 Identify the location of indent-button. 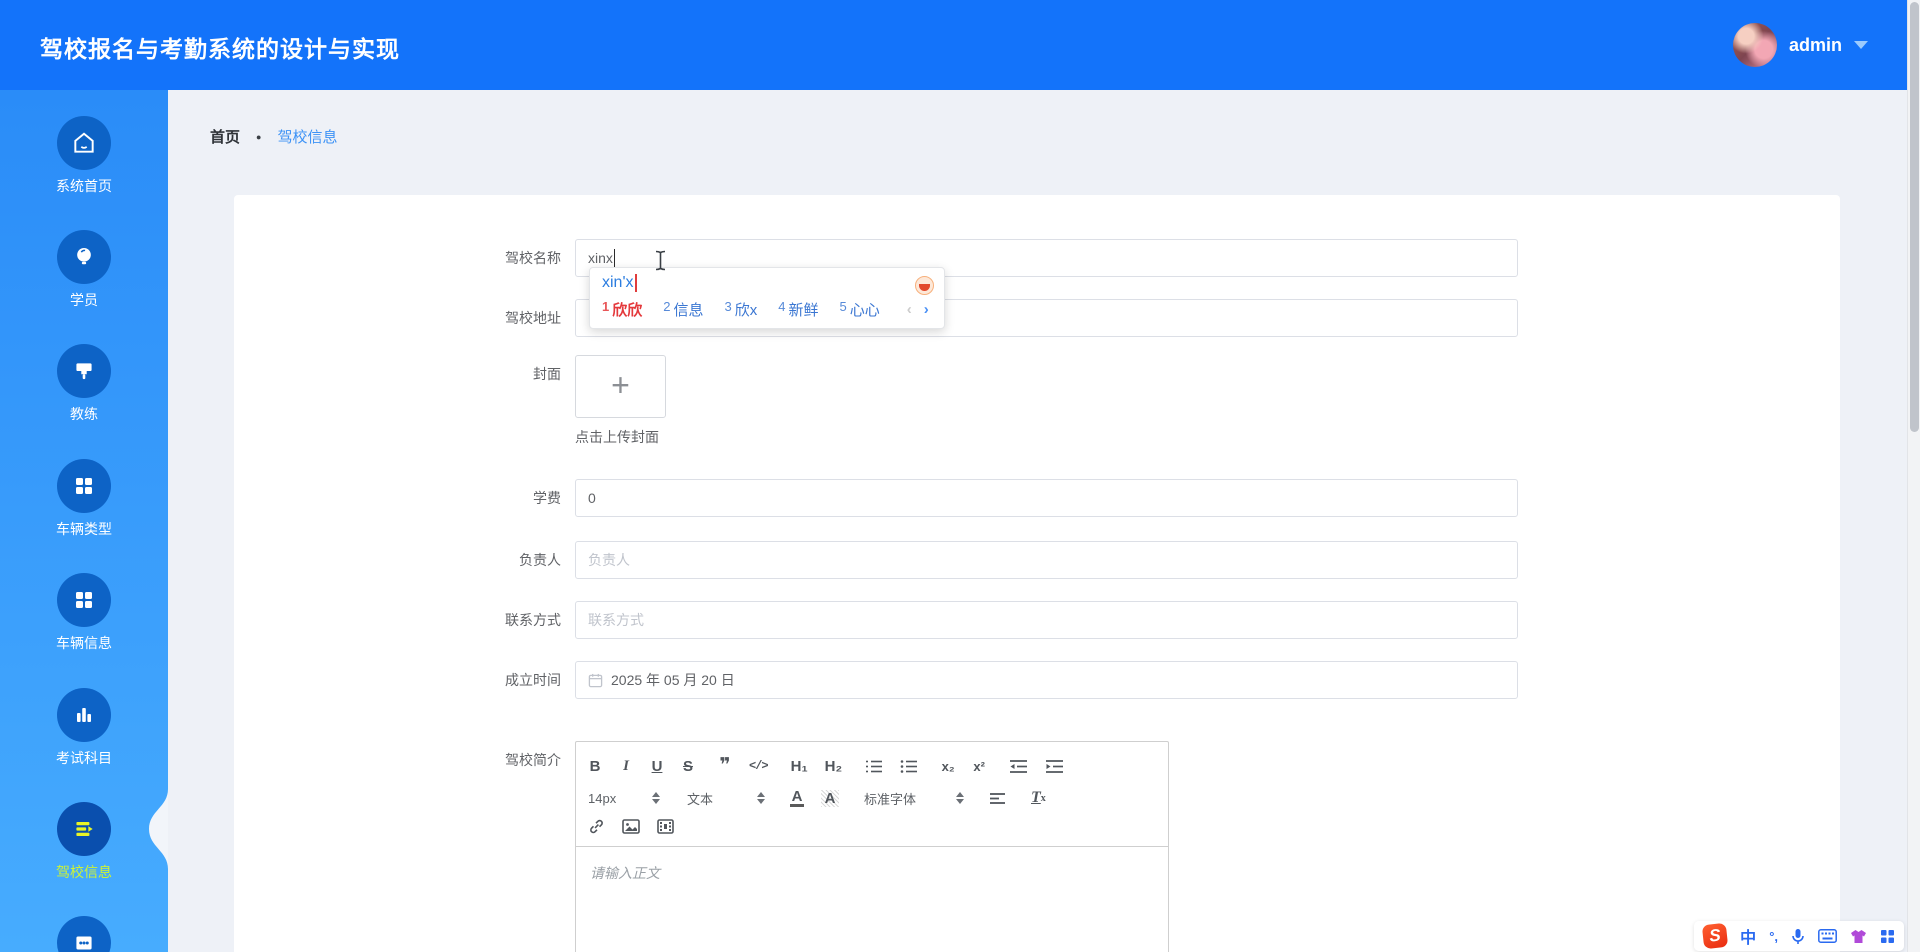
(1054, 766).